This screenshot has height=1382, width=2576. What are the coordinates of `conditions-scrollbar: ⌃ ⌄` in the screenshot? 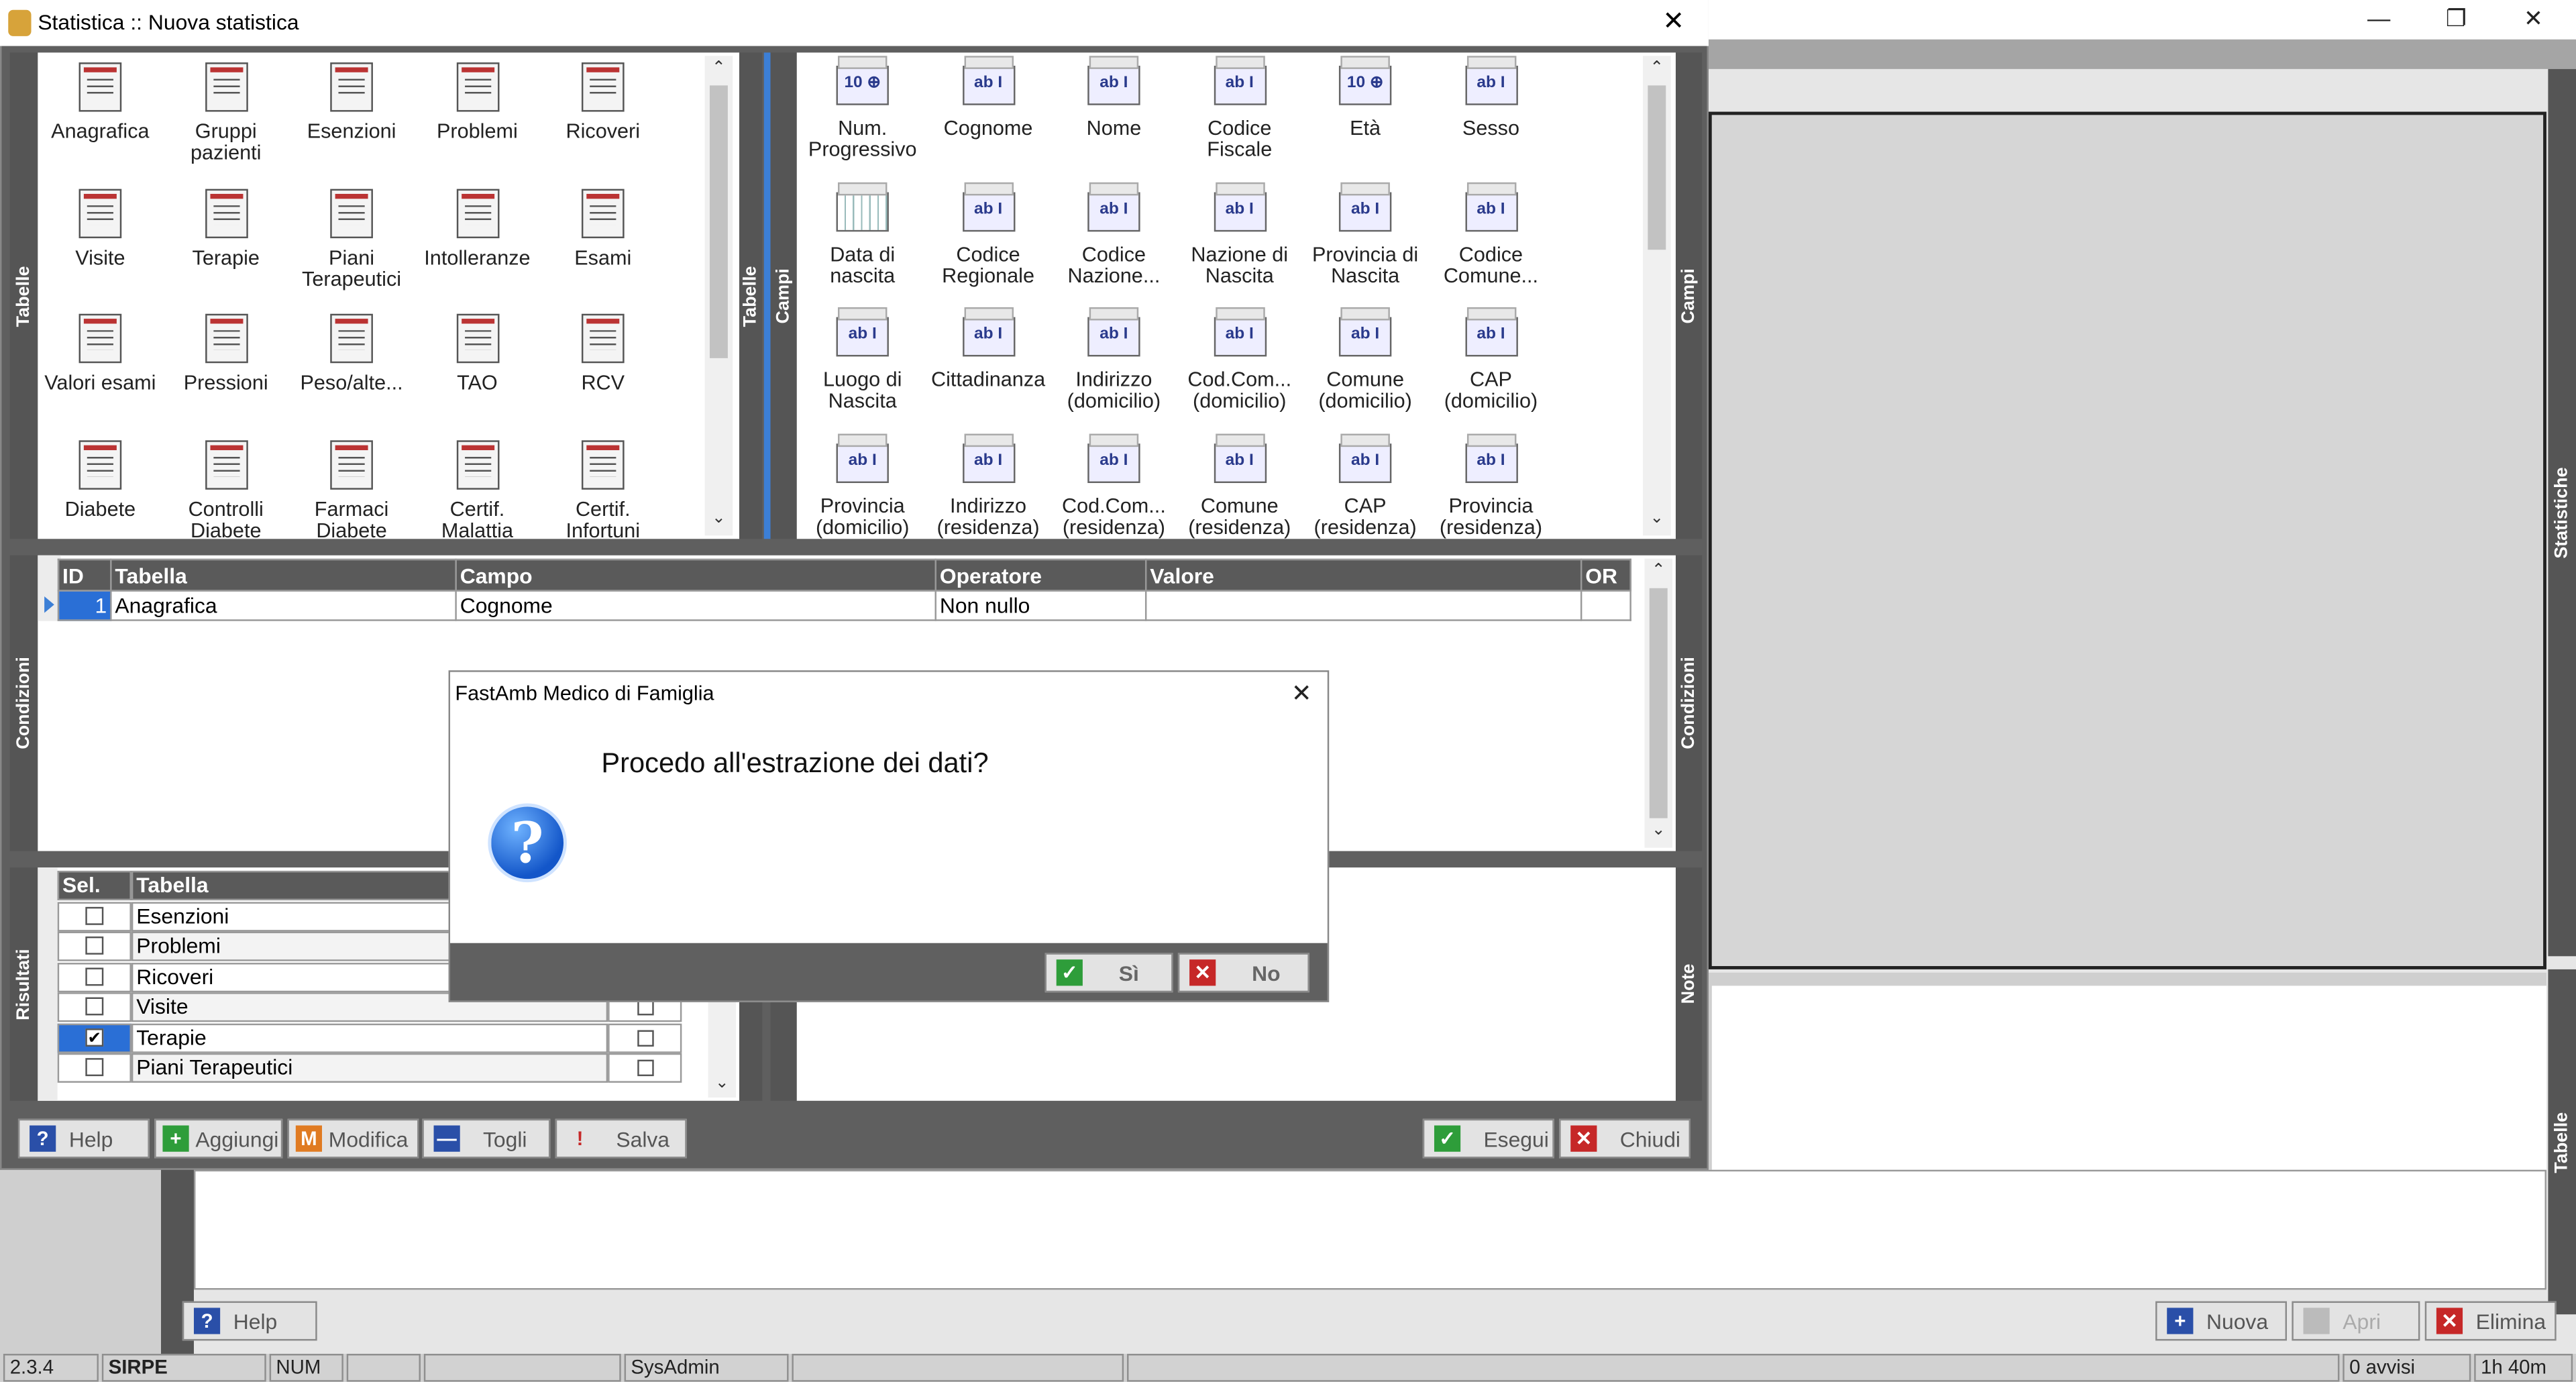 It's located at (1658, 703).